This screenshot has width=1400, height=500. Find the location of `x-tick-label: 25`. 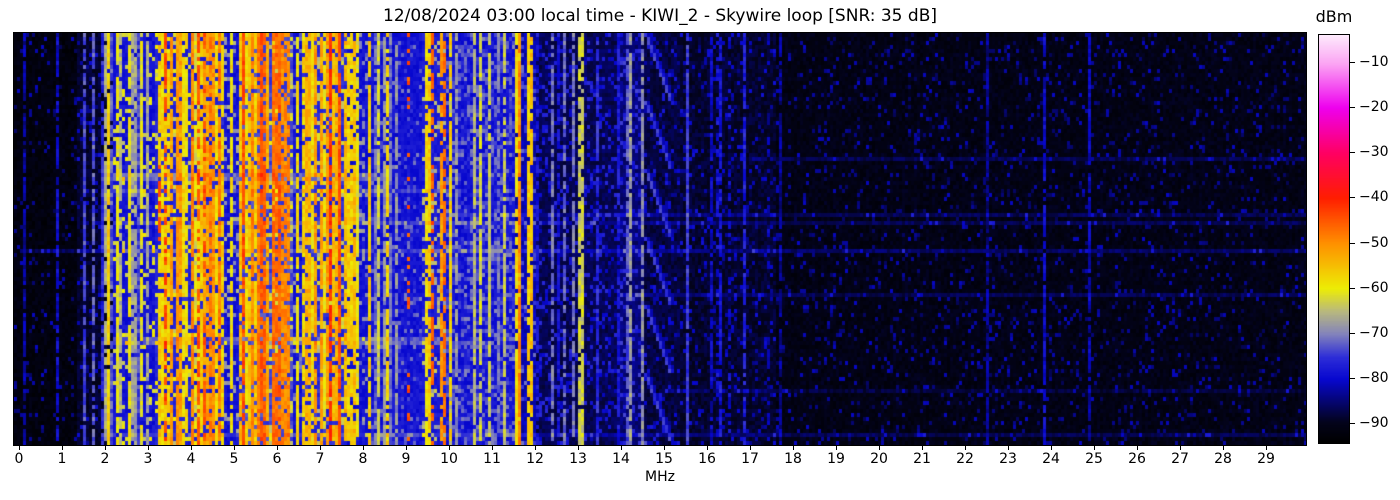

x-tick-label: 25 is located at coordinates (1094, 459).